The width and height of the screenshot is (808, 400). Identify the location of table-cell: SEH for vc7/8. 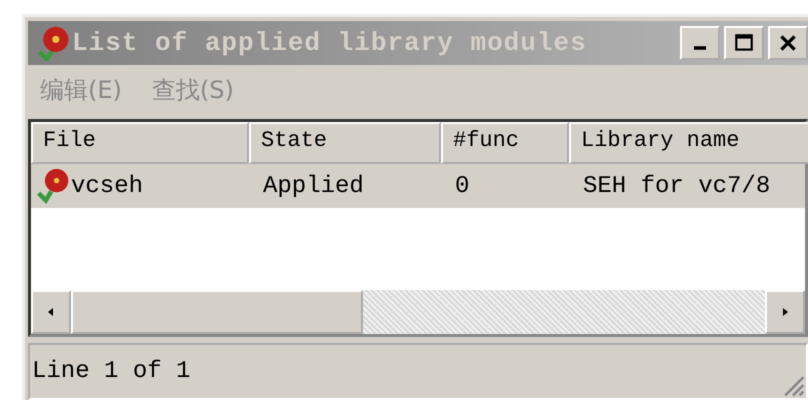
(676, 186).